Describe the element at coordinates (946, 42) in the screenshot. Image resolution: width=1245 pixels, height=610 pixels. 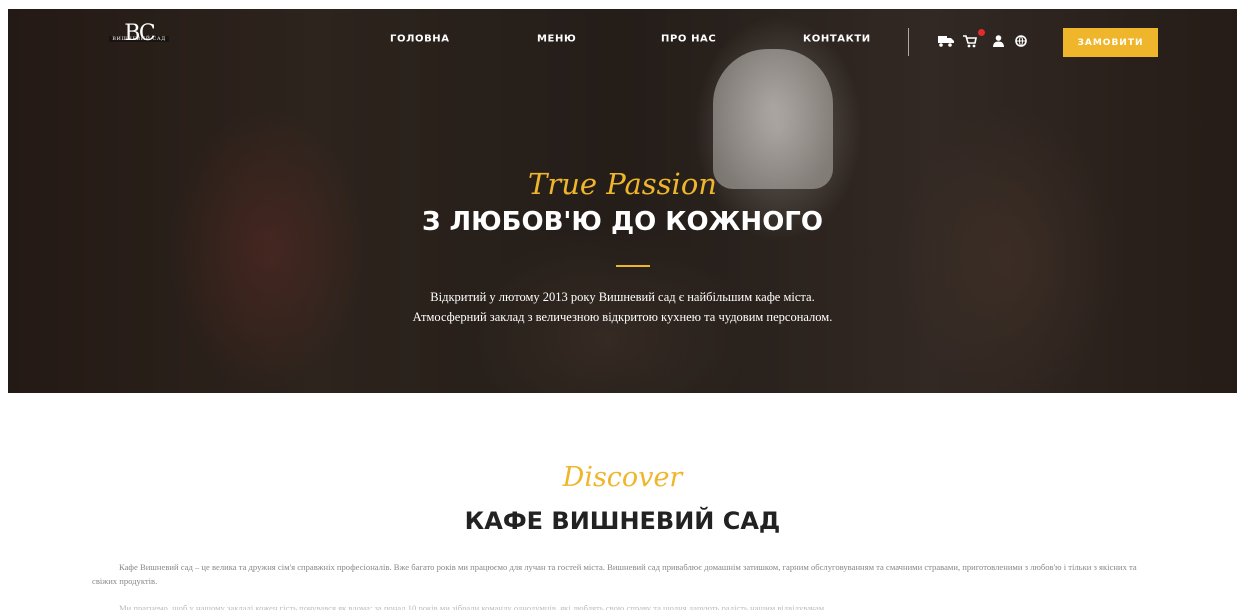
I see `delivery-truck-icon` at that location.